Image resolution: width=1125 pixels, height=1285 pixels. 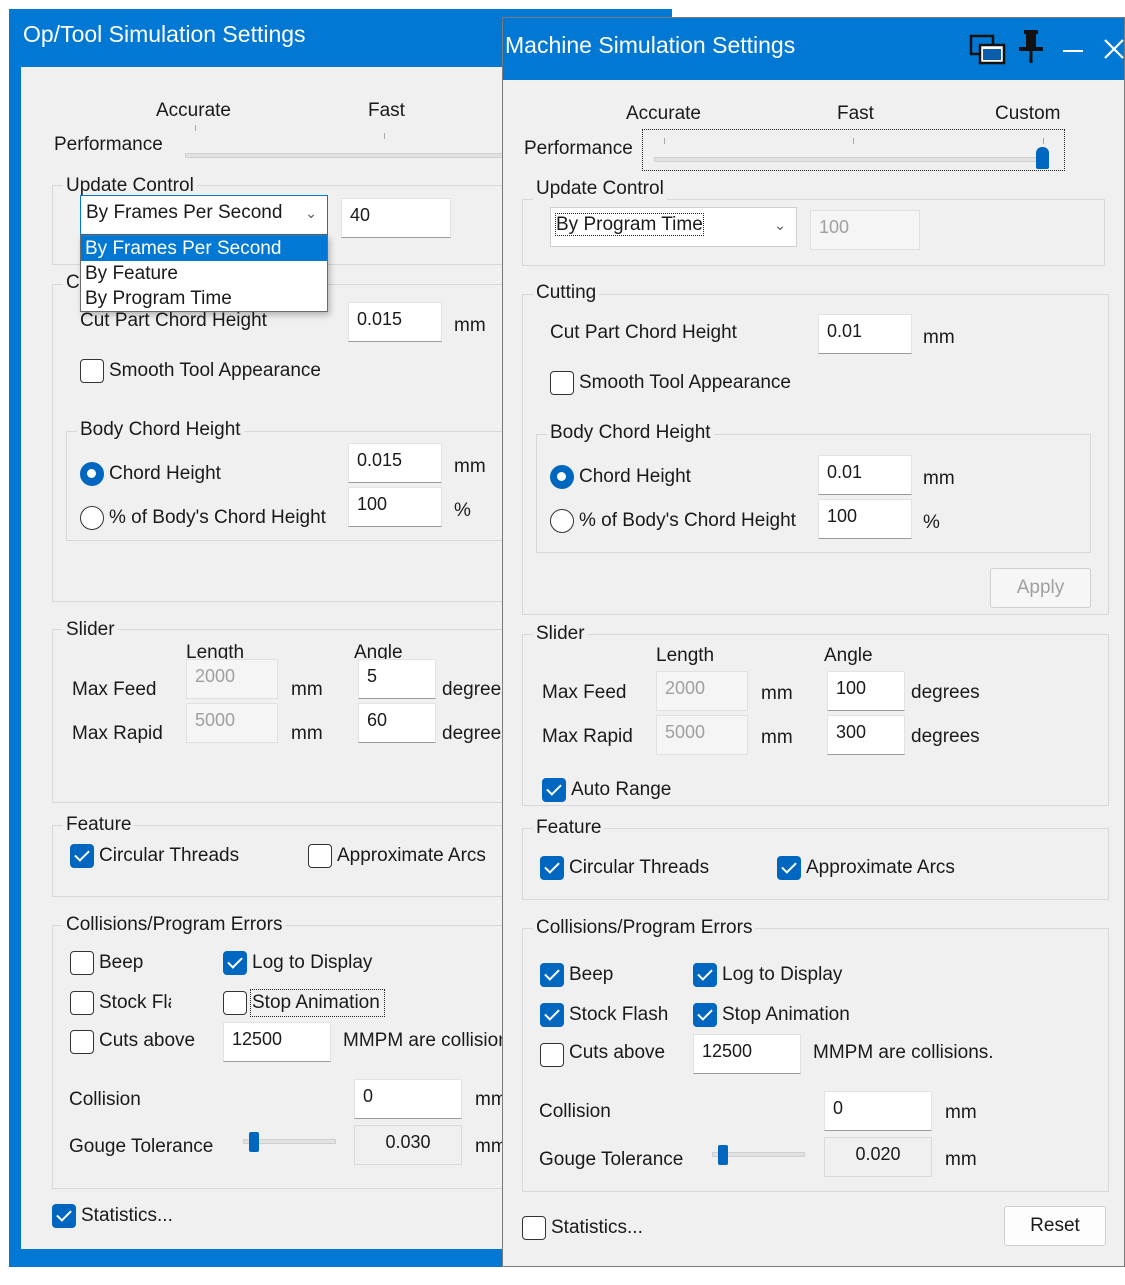 I want to click on gouge-tolerance-value: 0.020, so click(x=878, y=1157).